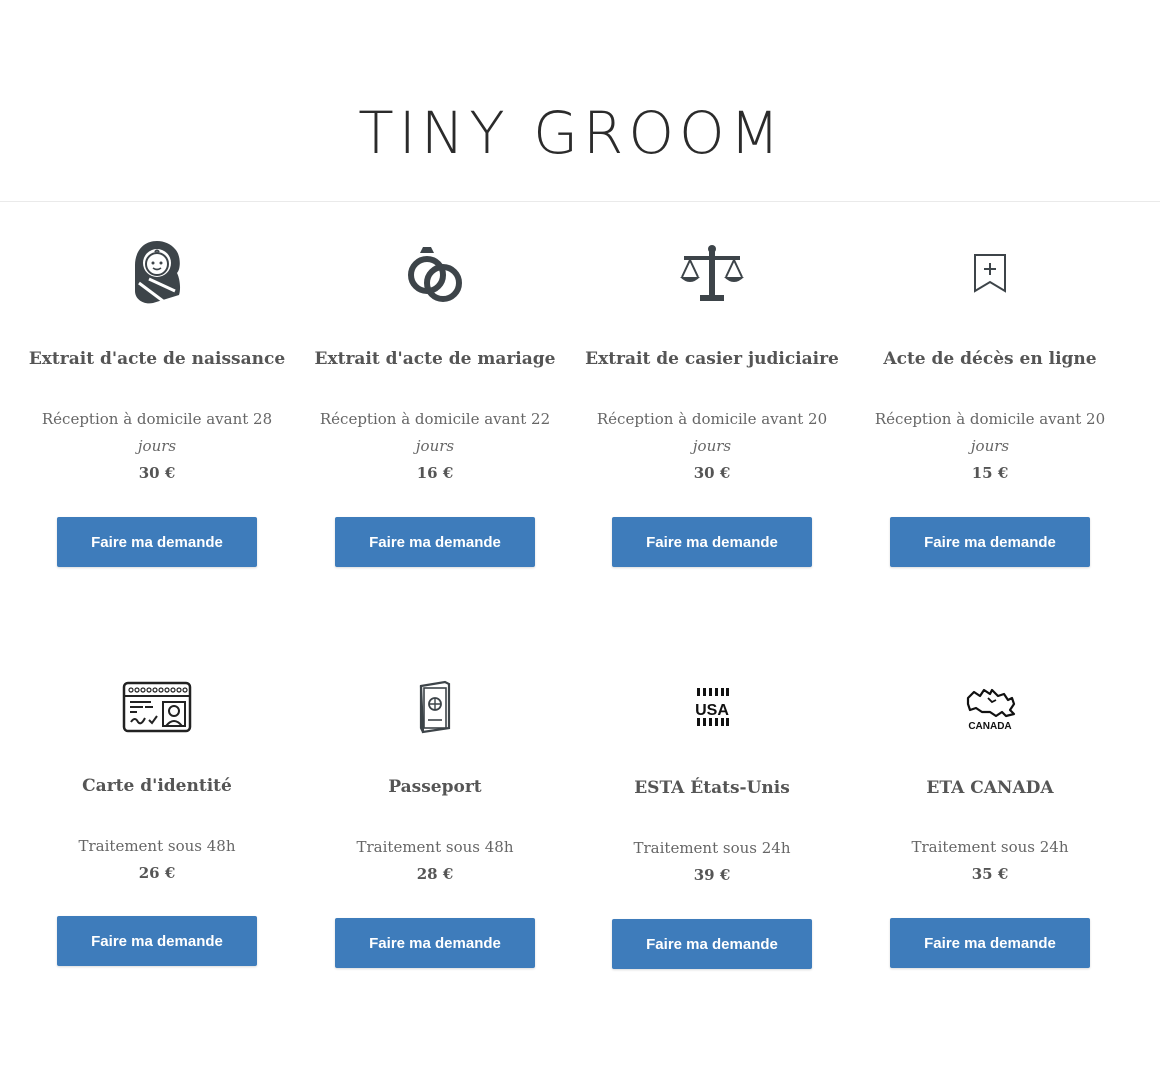  I want to click on delivery-text: Réception à domicile avant 22, so click(435, 419).